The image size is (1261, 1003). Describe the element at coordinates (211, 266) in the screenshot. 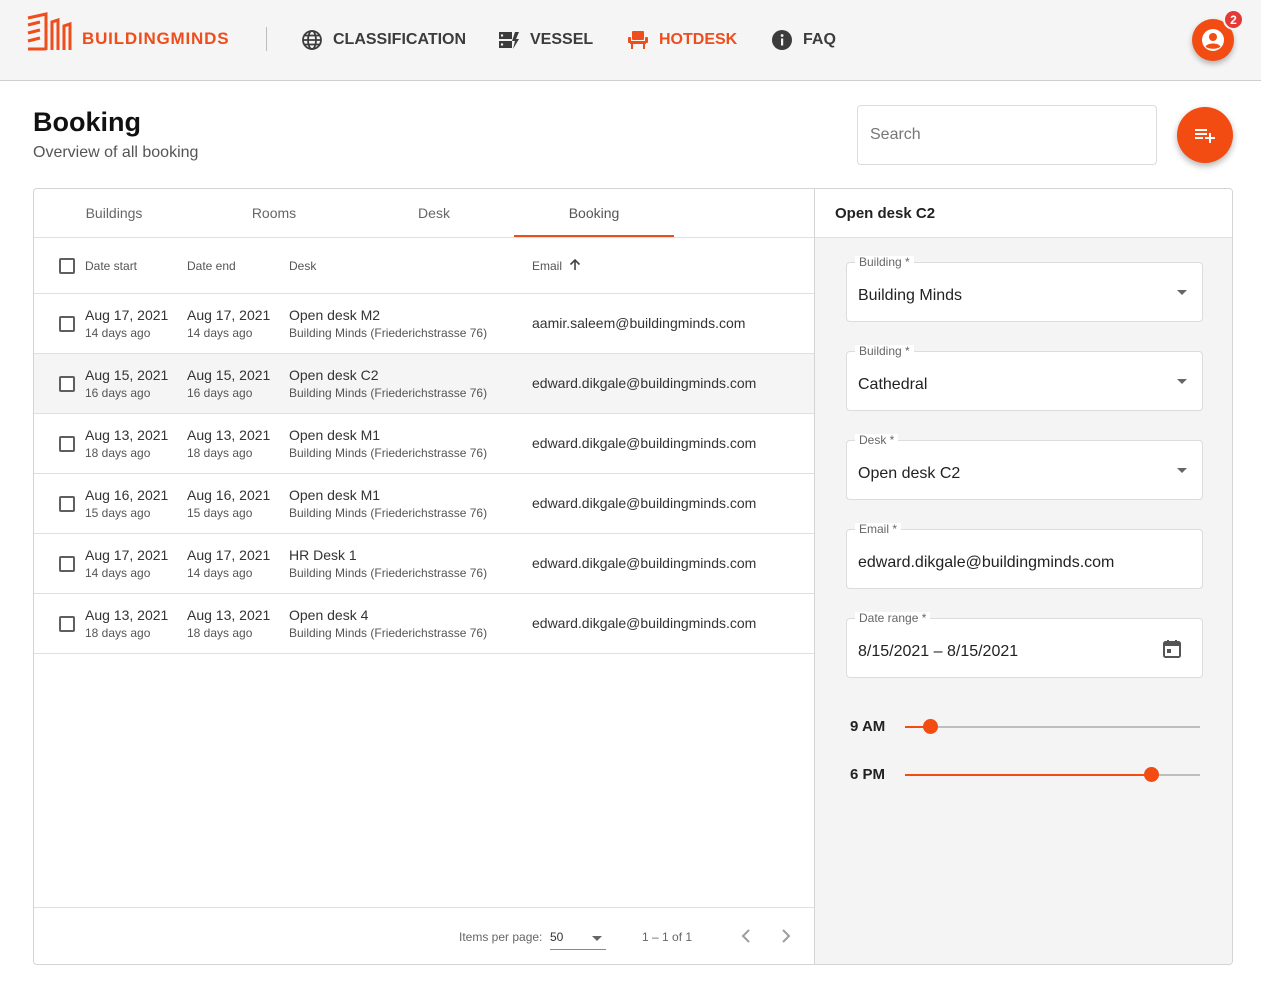

I see `column-header-date-end: Date end` at that location.